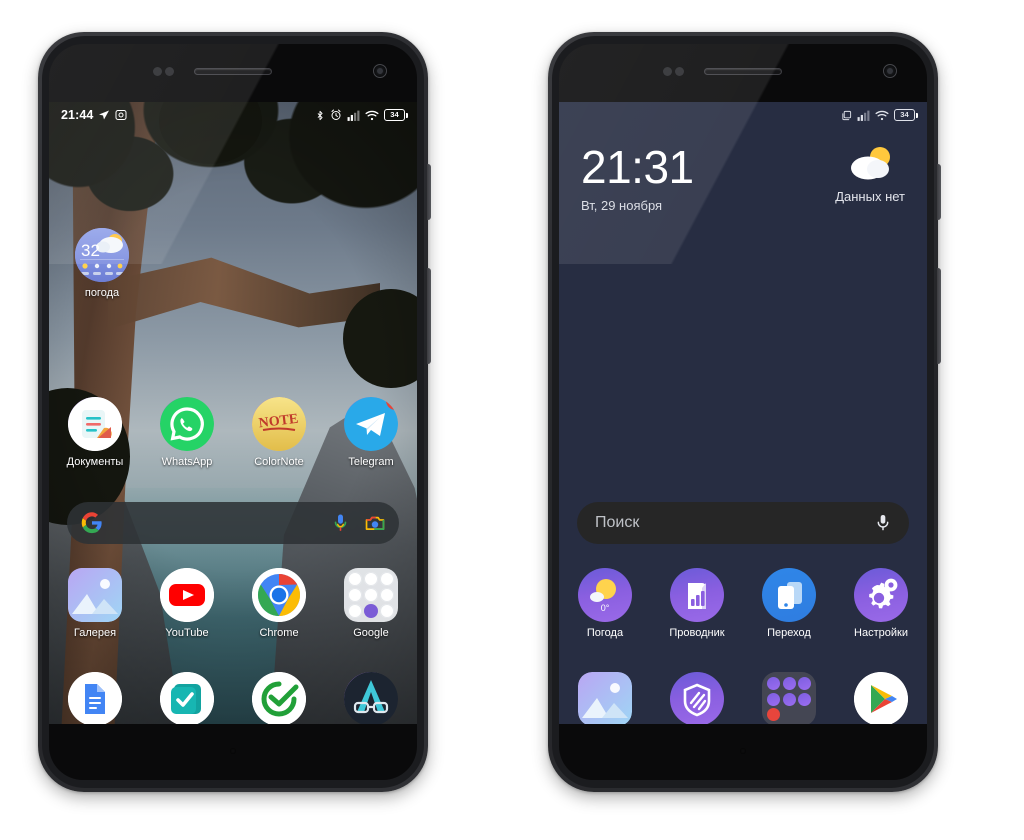 This screenshot has width=1024, height=840. Describe the element at coordinates (187, 424) in the screenshot. I see `whatsapp-icon` at that location.